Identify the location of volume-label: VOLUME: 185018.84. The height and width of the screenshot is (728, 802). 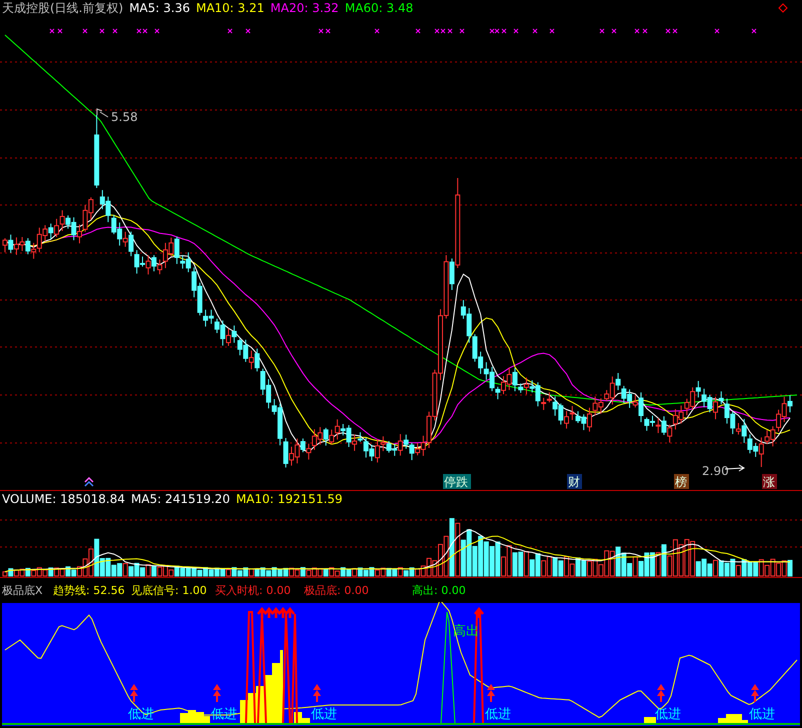
(63, 499).